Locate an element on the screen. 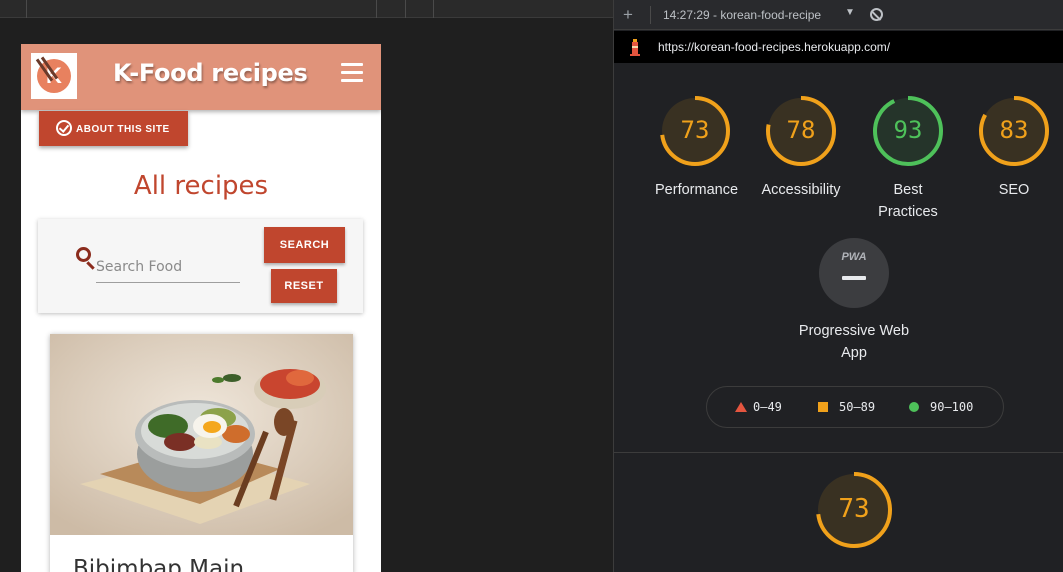 The image size is (1063, 572). recipe-card: Bibimbap Main is located at coordinates (201, 453).